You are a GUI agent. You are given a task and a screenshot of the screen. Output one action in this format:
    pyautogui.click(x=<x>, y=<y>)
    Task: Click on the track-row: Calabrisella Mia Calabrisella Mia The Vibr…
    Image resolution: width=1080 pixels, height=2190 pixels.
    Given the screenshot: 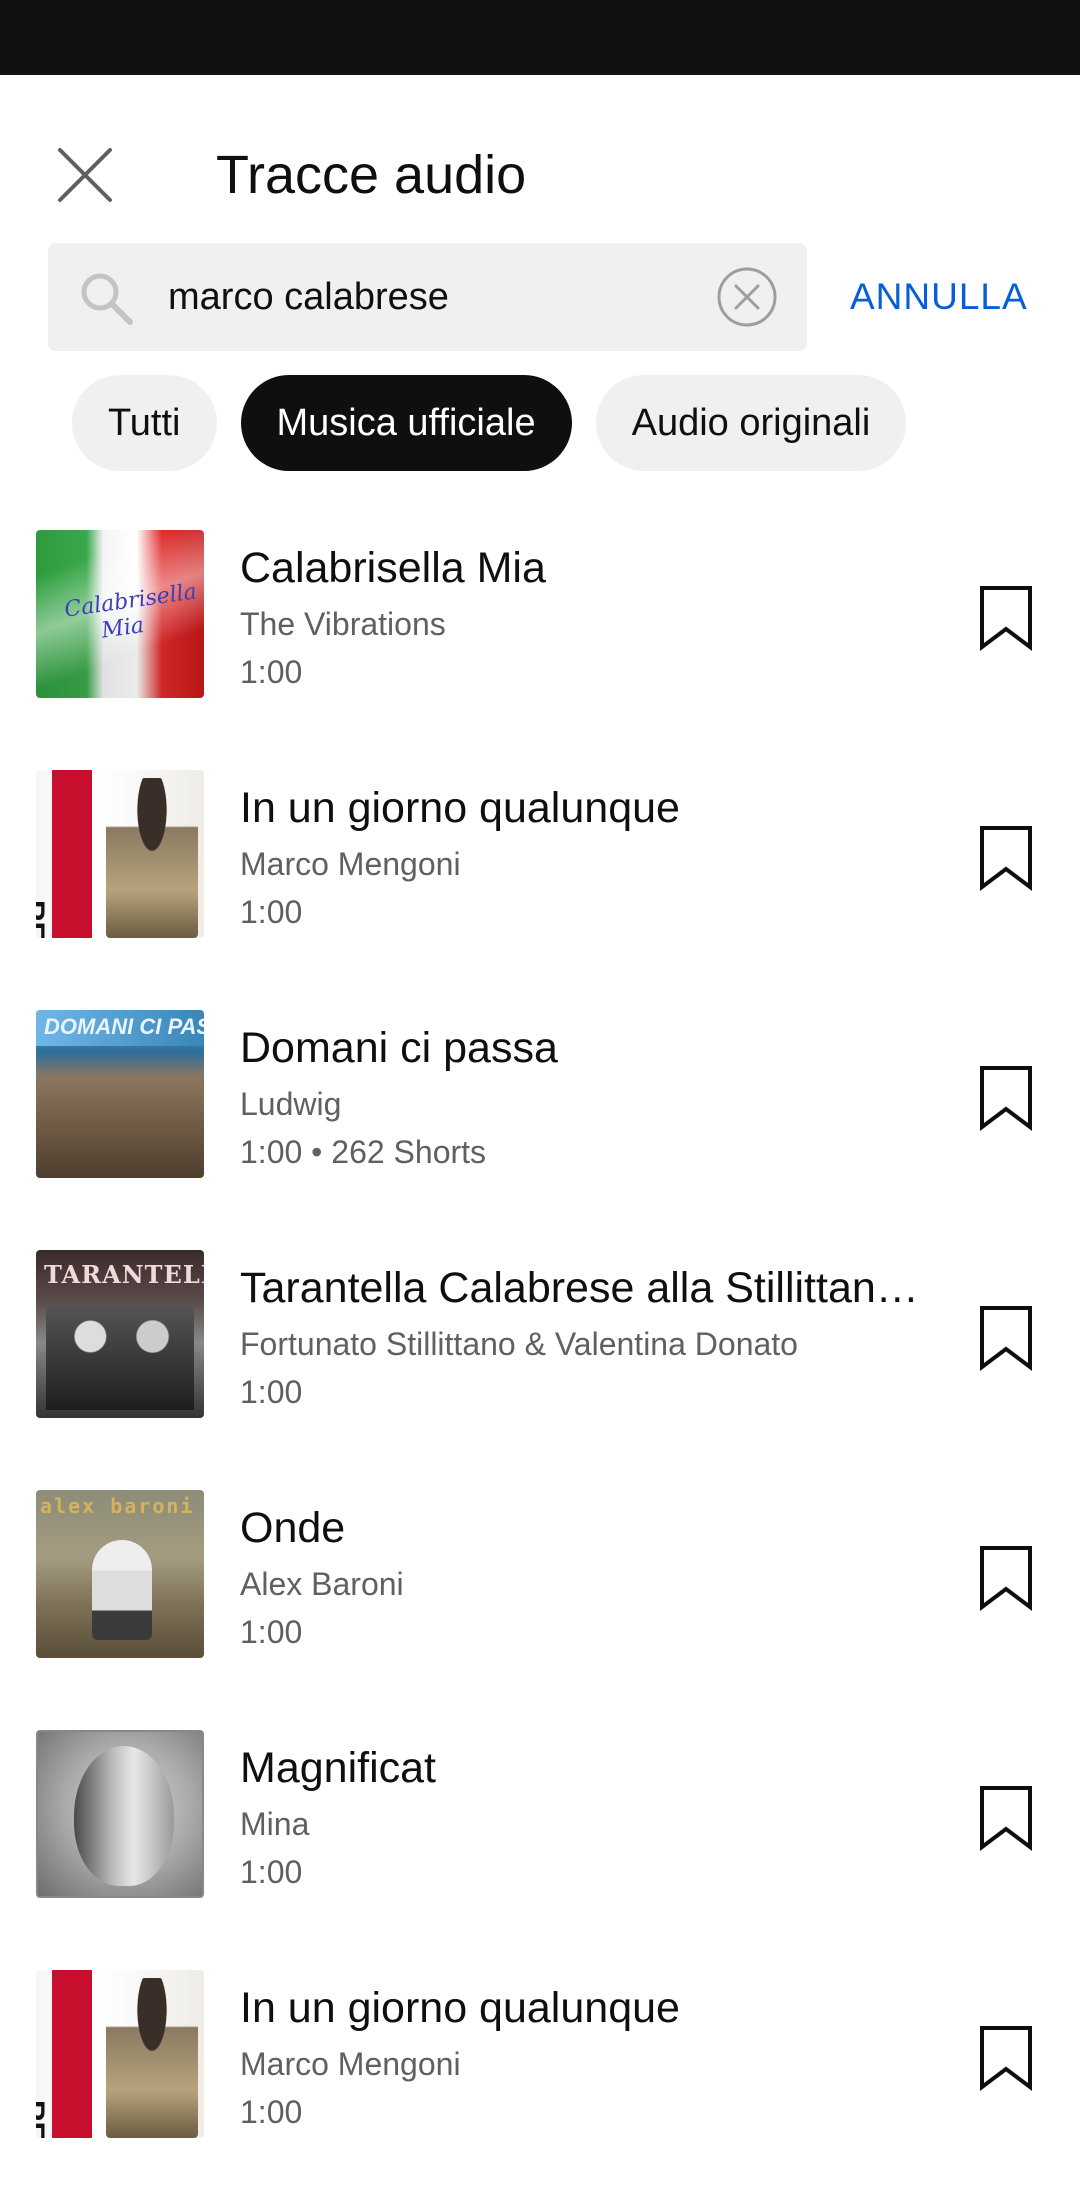 What is the action you would take?
    pyautogui.click(x=540, y=630)
    